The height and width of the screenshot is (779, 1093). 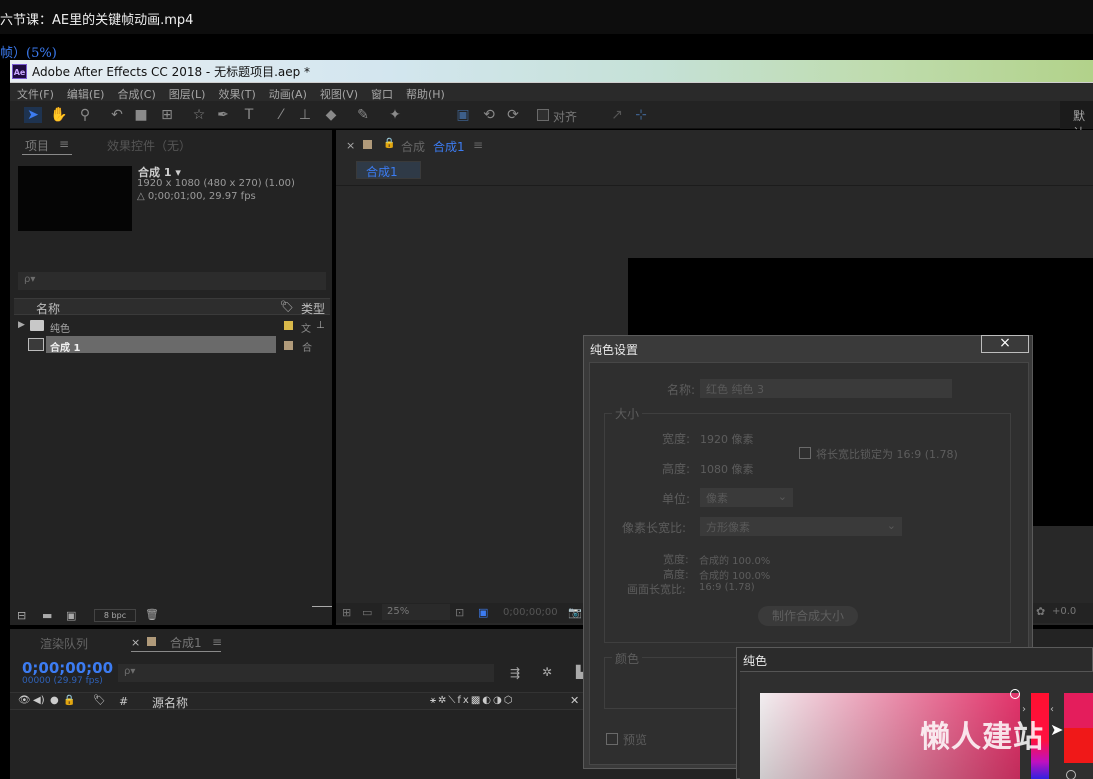 I want to click on video-eye-icon: 👁, so click(x=24, y=700).